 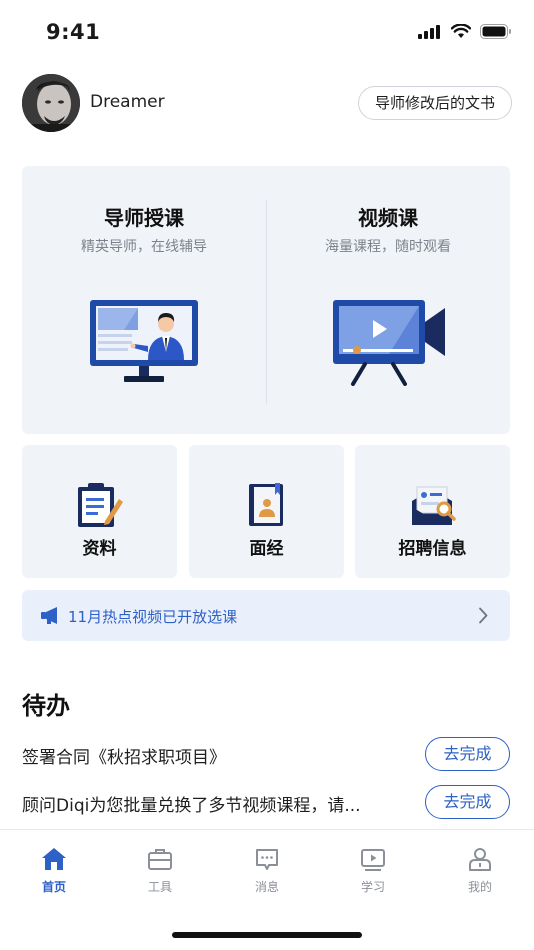 I want to click on status-time: 9:41, so click(x=73, y=32).